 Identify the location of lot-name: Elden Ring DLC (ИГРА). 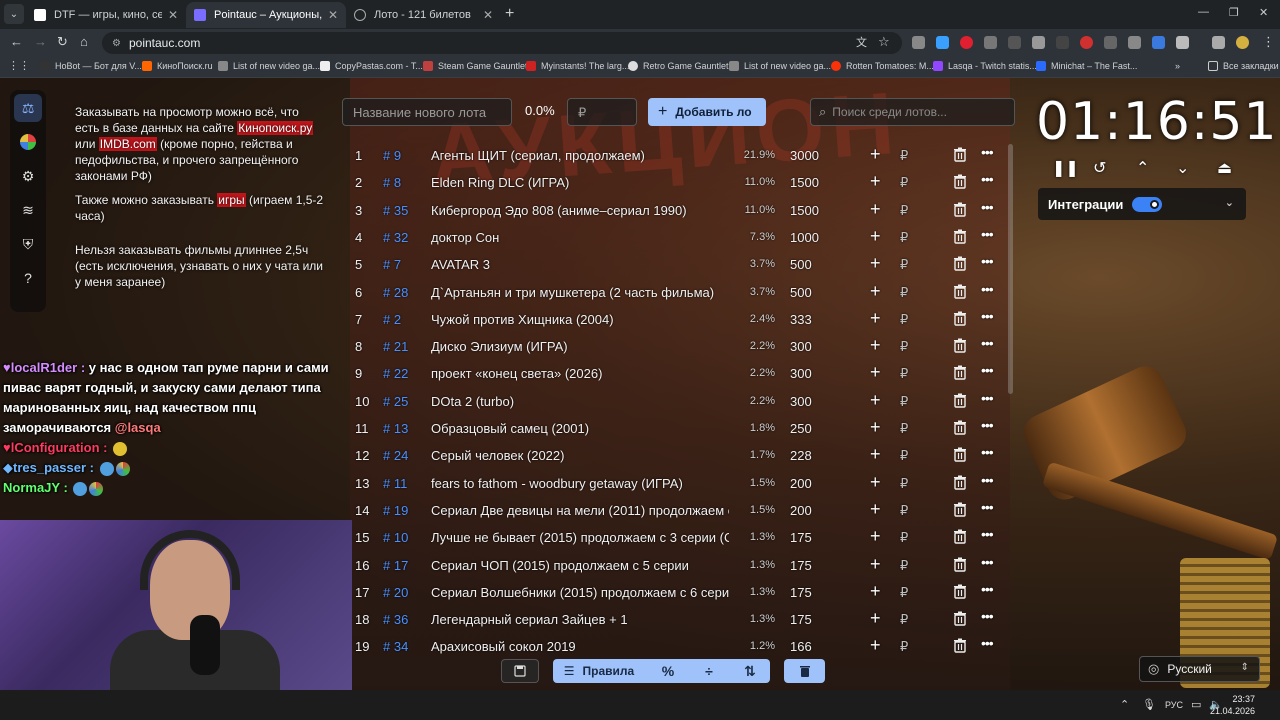
(580, 182).